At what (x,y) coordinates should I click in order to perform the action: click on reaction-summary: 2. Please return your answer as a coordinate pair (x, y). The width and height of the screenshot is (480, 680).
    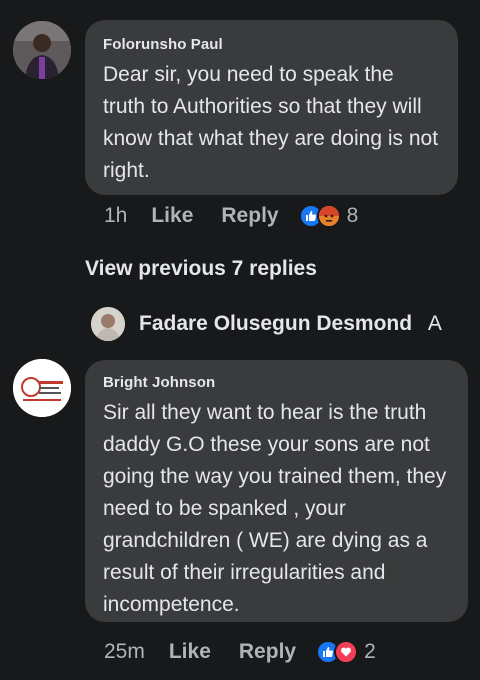
    Looking at the image, I should click on (346, 652).